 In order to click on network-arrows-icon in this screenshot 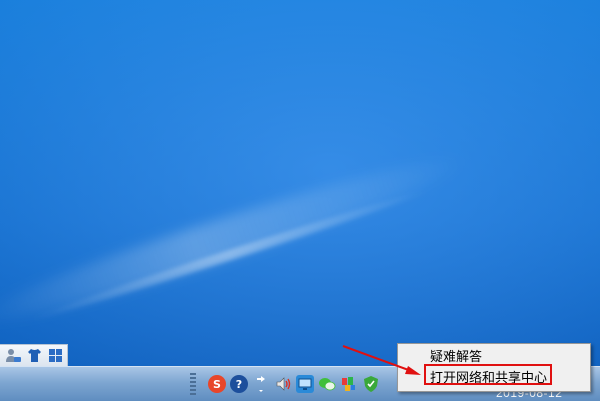, I will do `click(261, 384)`.